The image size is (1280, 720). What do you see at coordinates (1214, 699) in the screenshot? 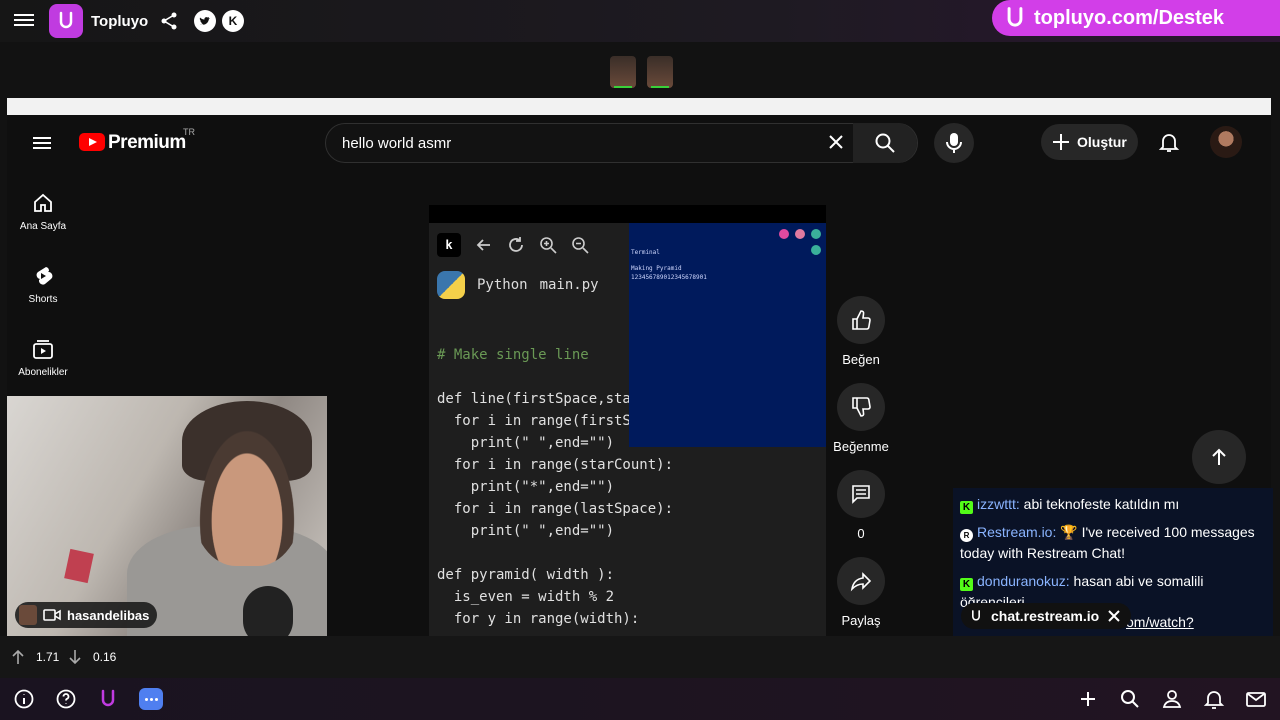
I see `bell-icon` at bounding box center [1214, 699].